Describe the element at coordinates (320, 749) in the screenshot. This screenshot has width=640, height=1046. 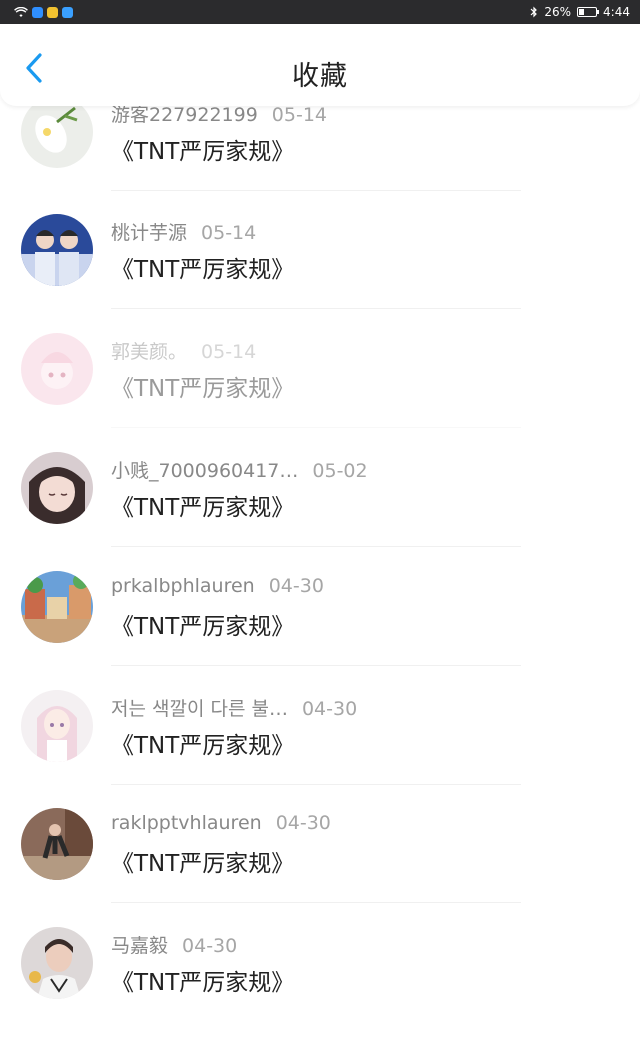
I see `list-item: 저는 색깔이 다른 불… 04-30 《TNT严厉家规》` at that location.